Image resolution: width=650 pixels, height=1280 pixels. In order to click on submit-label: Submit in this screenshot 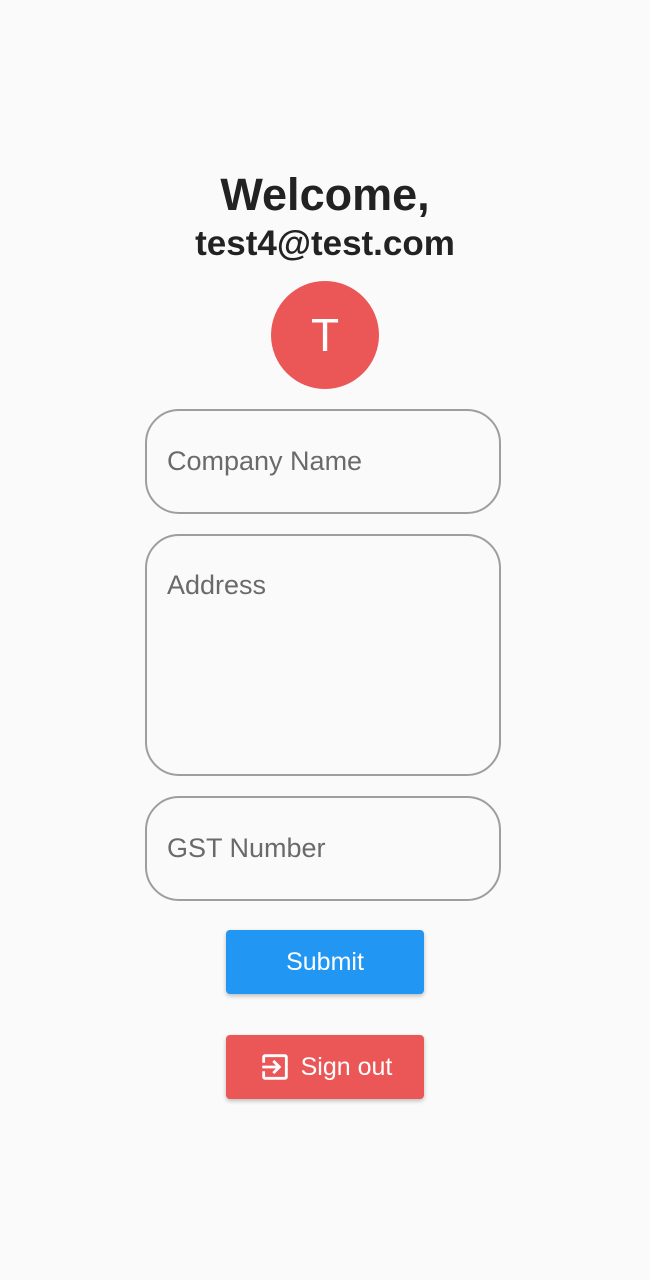, I will do `click(325, 961)`.